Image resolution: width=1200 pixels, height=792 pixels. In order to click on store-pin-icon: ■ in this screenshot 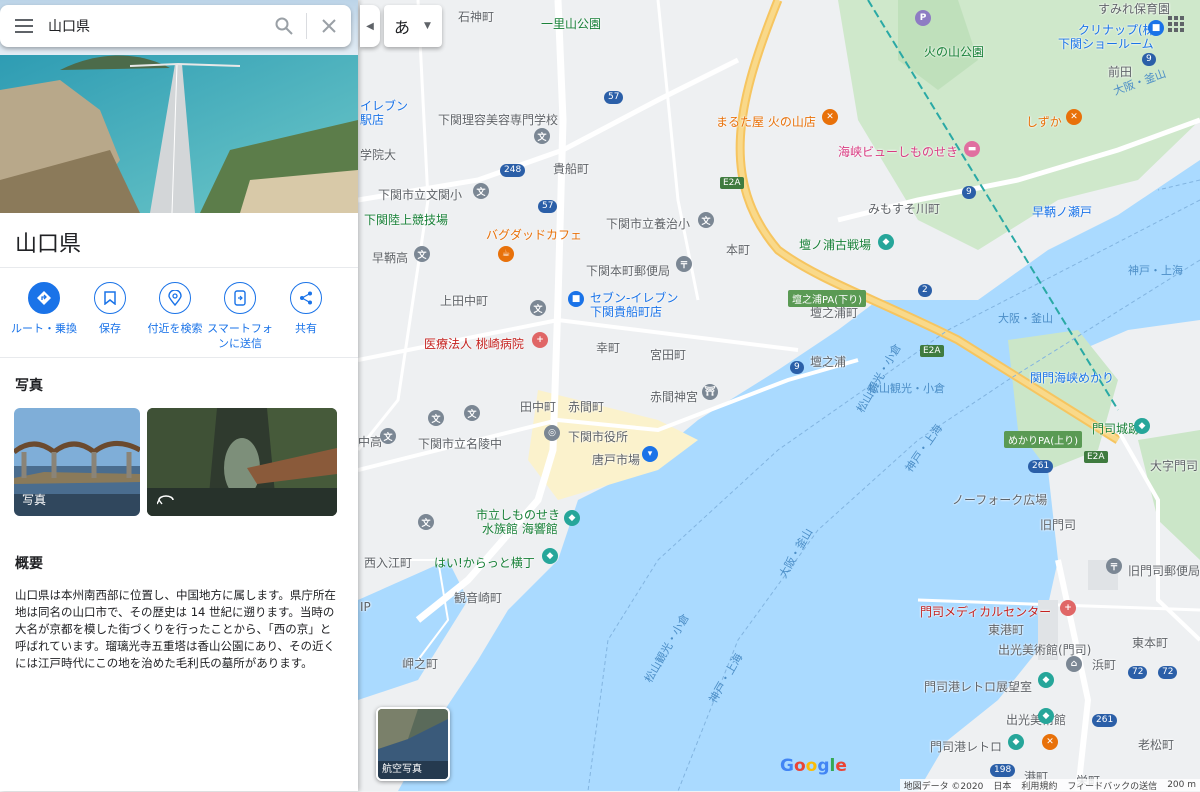, I will do `click(576, 299)`.